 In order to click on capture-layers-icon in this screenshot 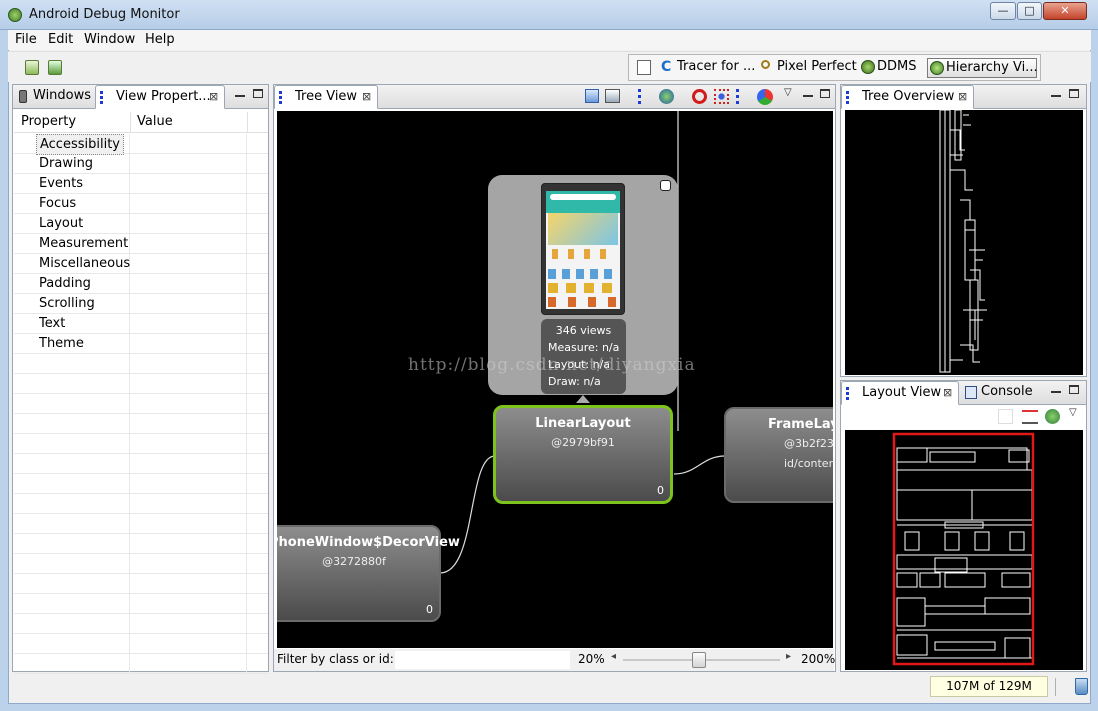, I will do `click(612, 96)`.